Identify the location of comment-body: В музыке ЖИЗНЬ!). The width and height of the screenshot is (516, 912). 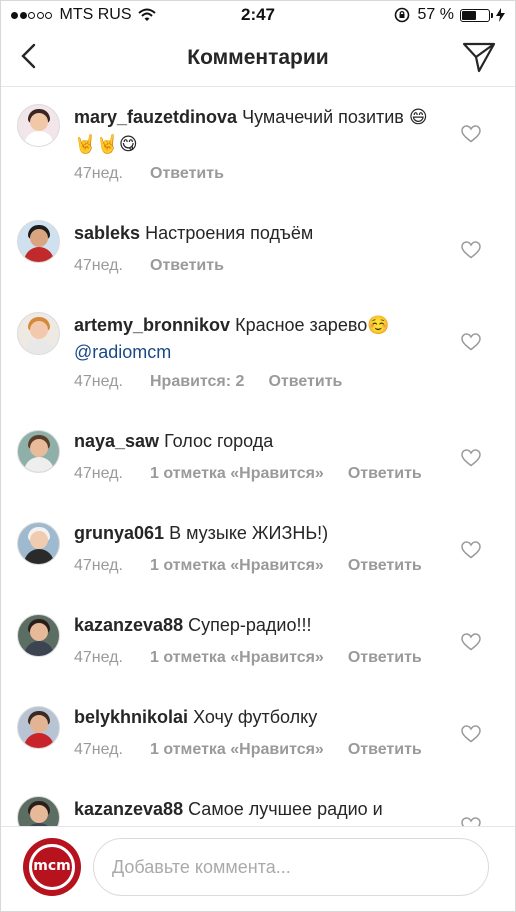
(249, 533).